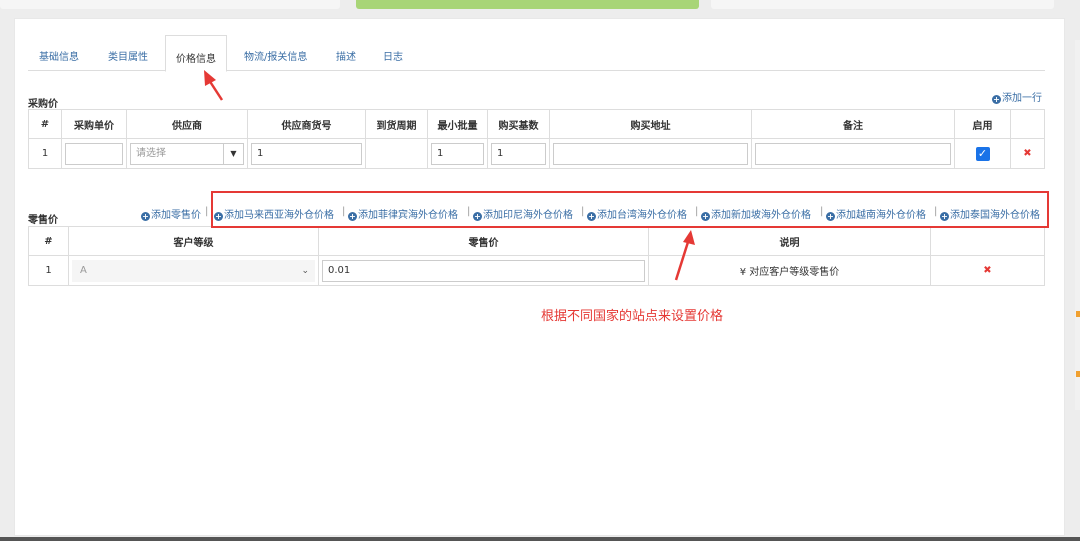  I want to click on purchase-price-title: 采购价, so click(43, 104).